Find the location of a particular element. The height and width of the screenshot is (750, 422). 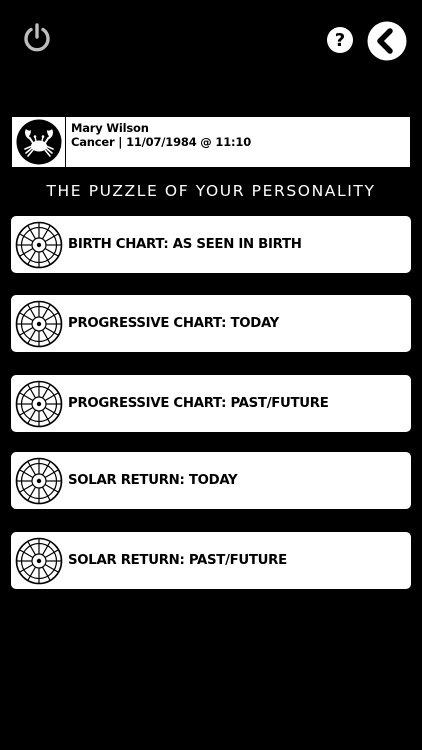

menu-item-label: BIRTH CHART: AS SEEN IN BIRTH is located at coordinates (185, 244).